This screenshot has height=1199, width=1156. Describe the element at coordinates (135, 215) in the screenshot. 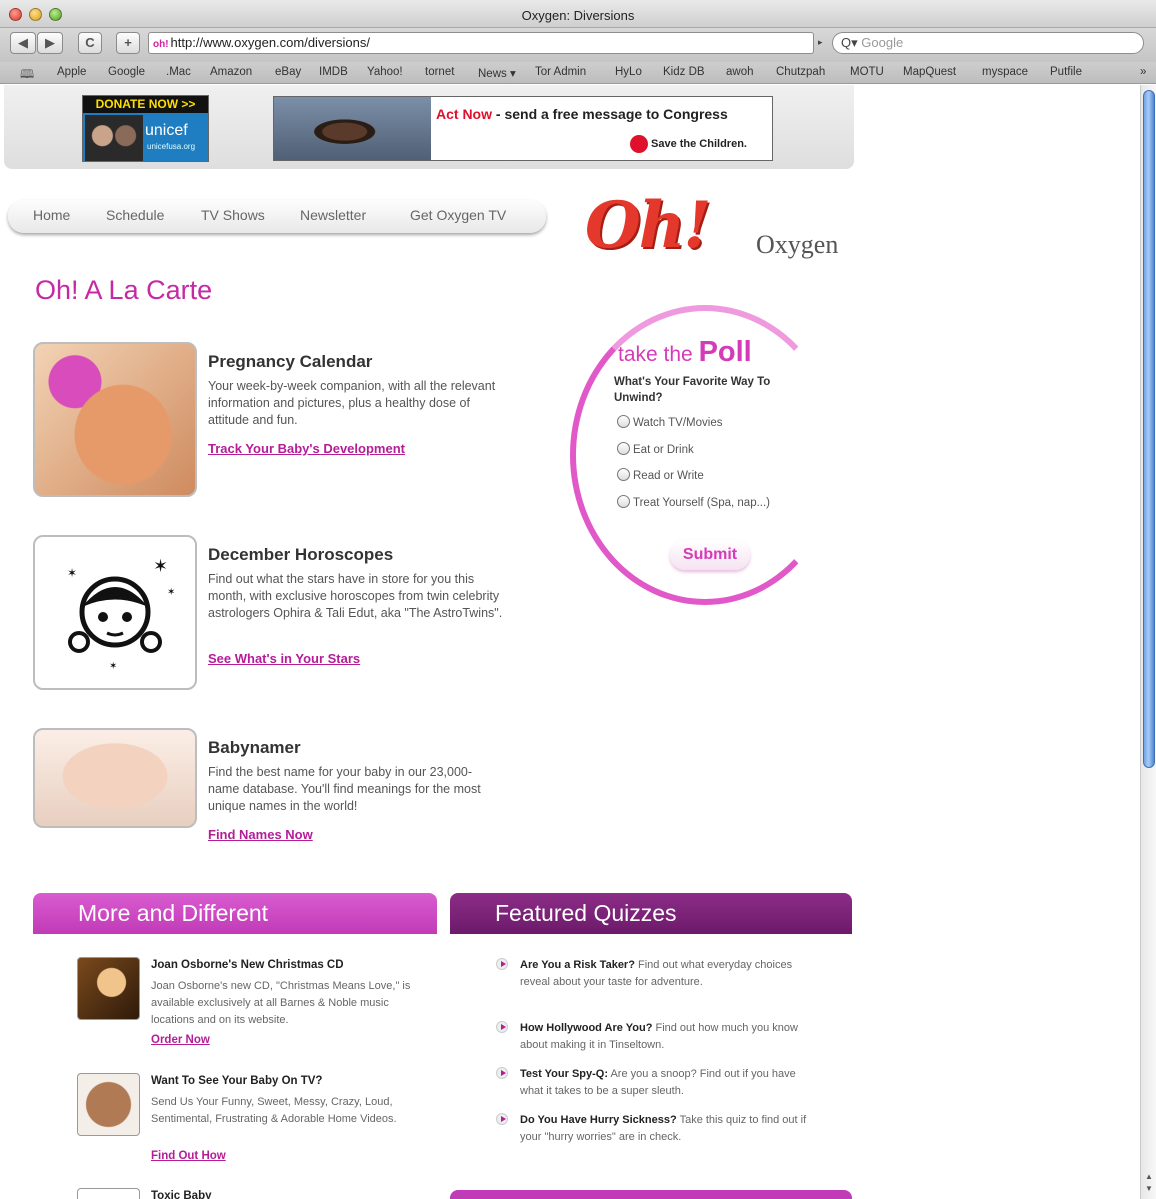

I see `nav-schedule: Schedule` at that location.